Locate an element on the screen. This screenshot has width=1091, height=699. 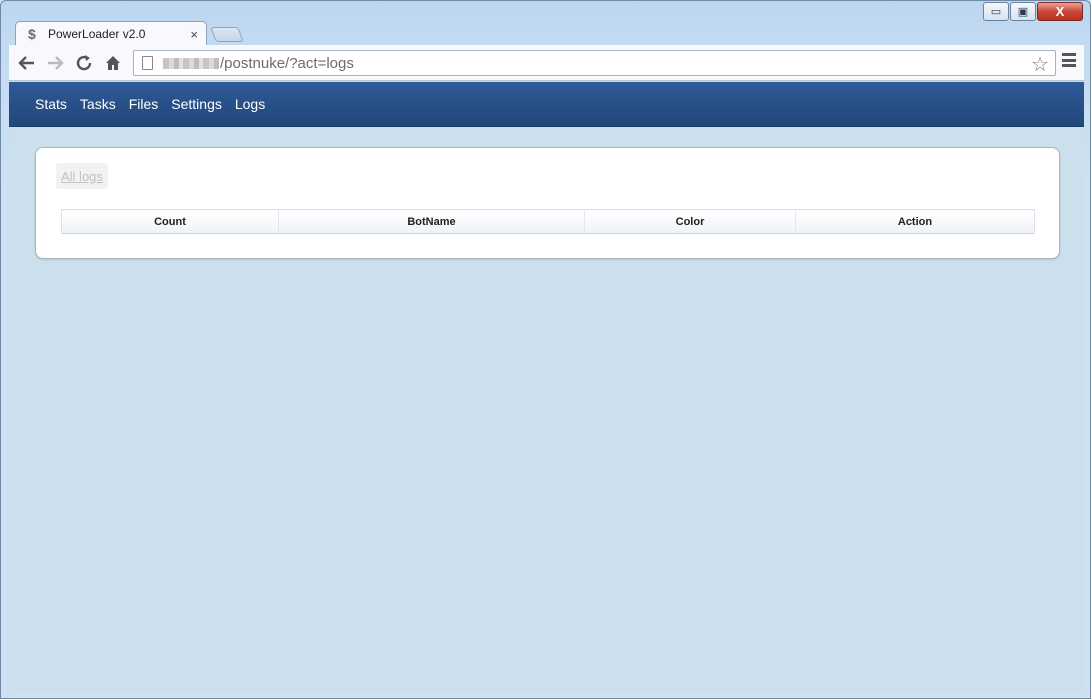
tab-title: PowerLoader v2.0 is located at coordinates (97, 34).